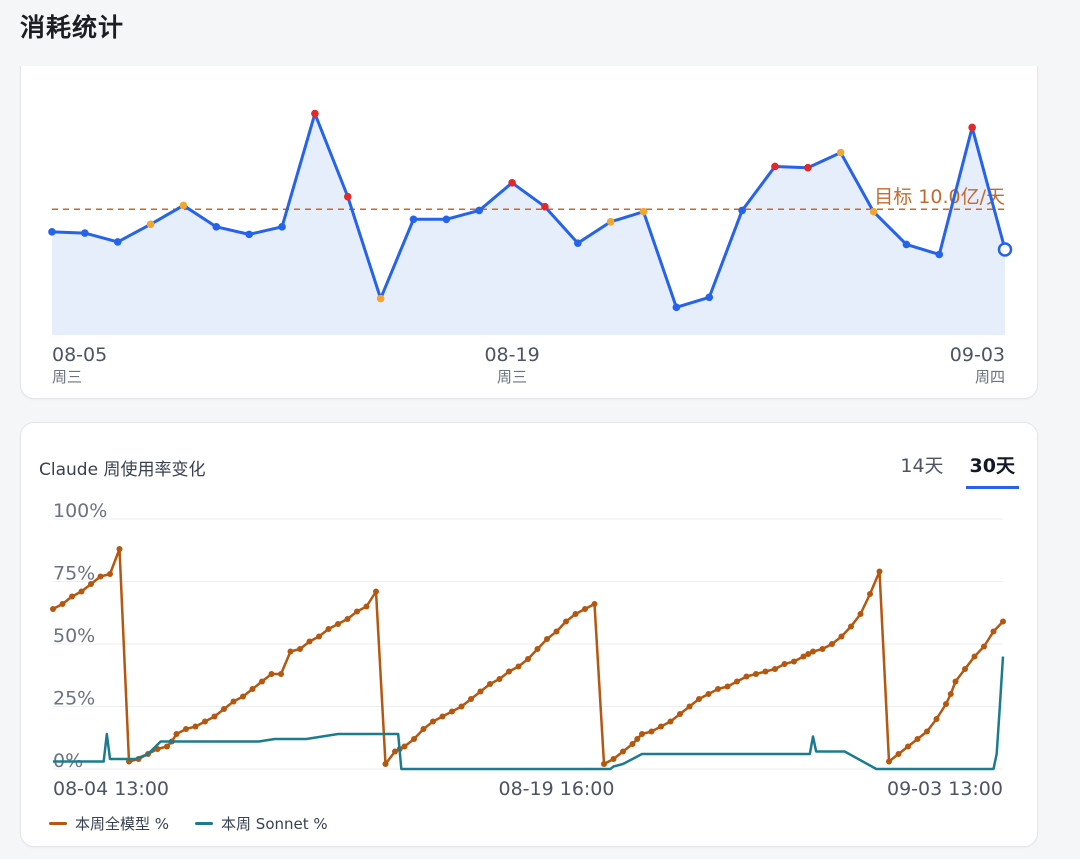  Describe the element at coordinates (122, 824) in the screenshot. I see `legend-label-all-models: 本周全模型 %` at that location.